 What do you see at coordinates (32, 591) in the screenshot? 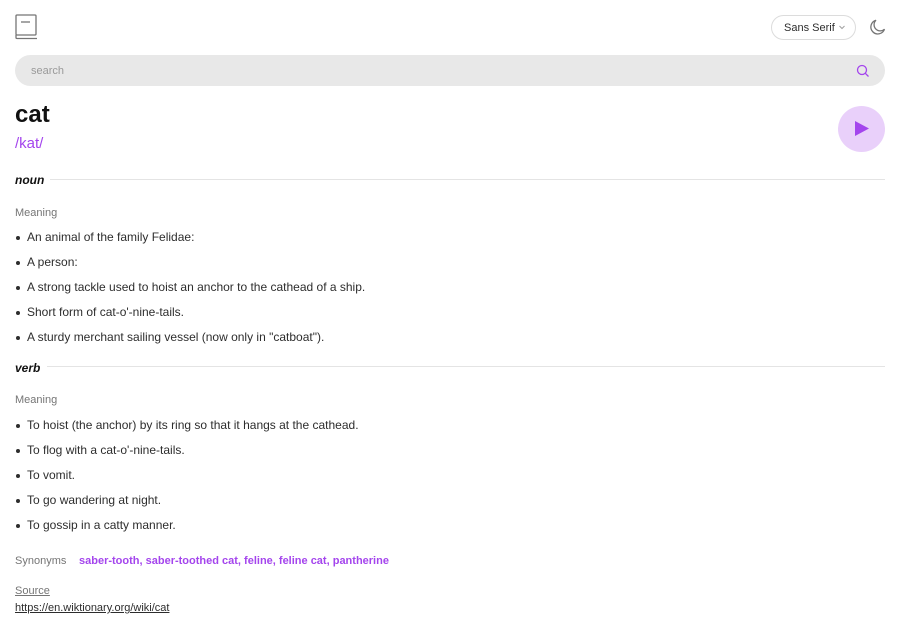
I see `source-label: Source` at bounding box center [32, 591].